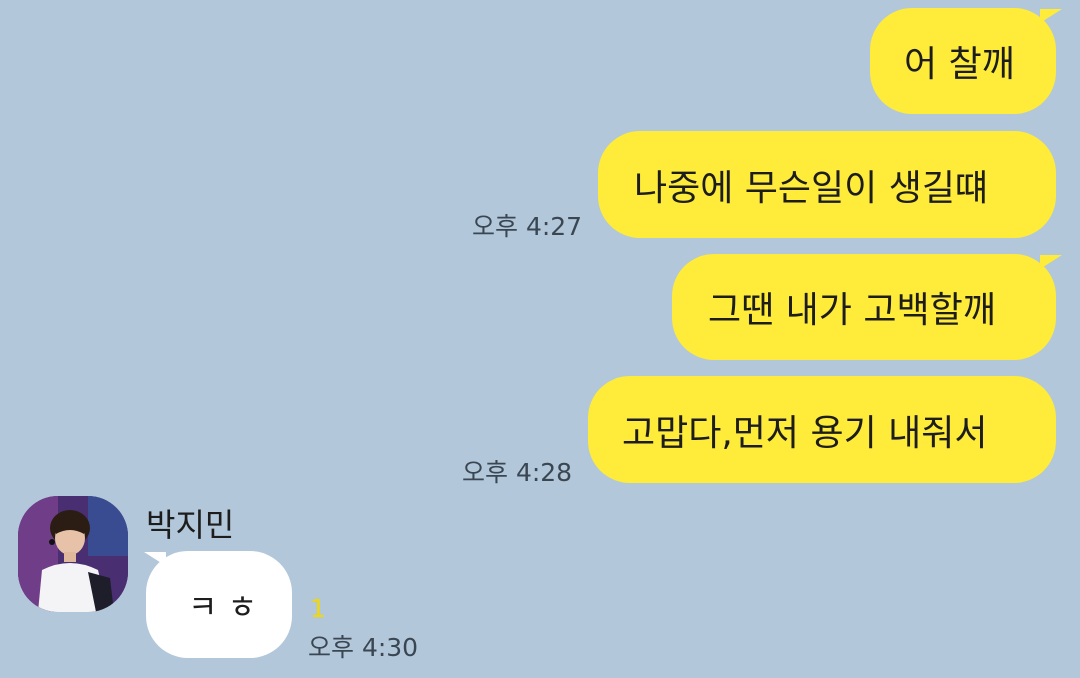  I want to click on avatar, so click(73, 554).